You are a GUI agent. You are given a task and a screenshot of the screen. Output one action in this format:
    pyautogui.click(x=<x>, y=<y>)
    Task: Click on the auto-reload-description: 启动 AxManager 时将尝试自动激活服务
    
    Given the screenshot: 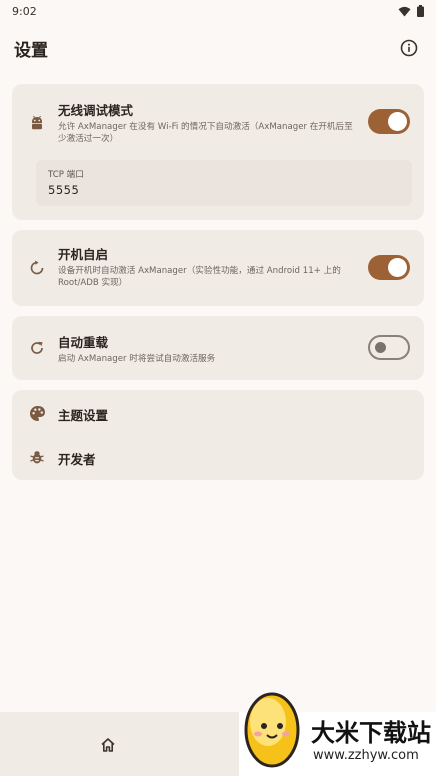 What is the action you would take?
    pyautogui.click(x=137, y=359)
    